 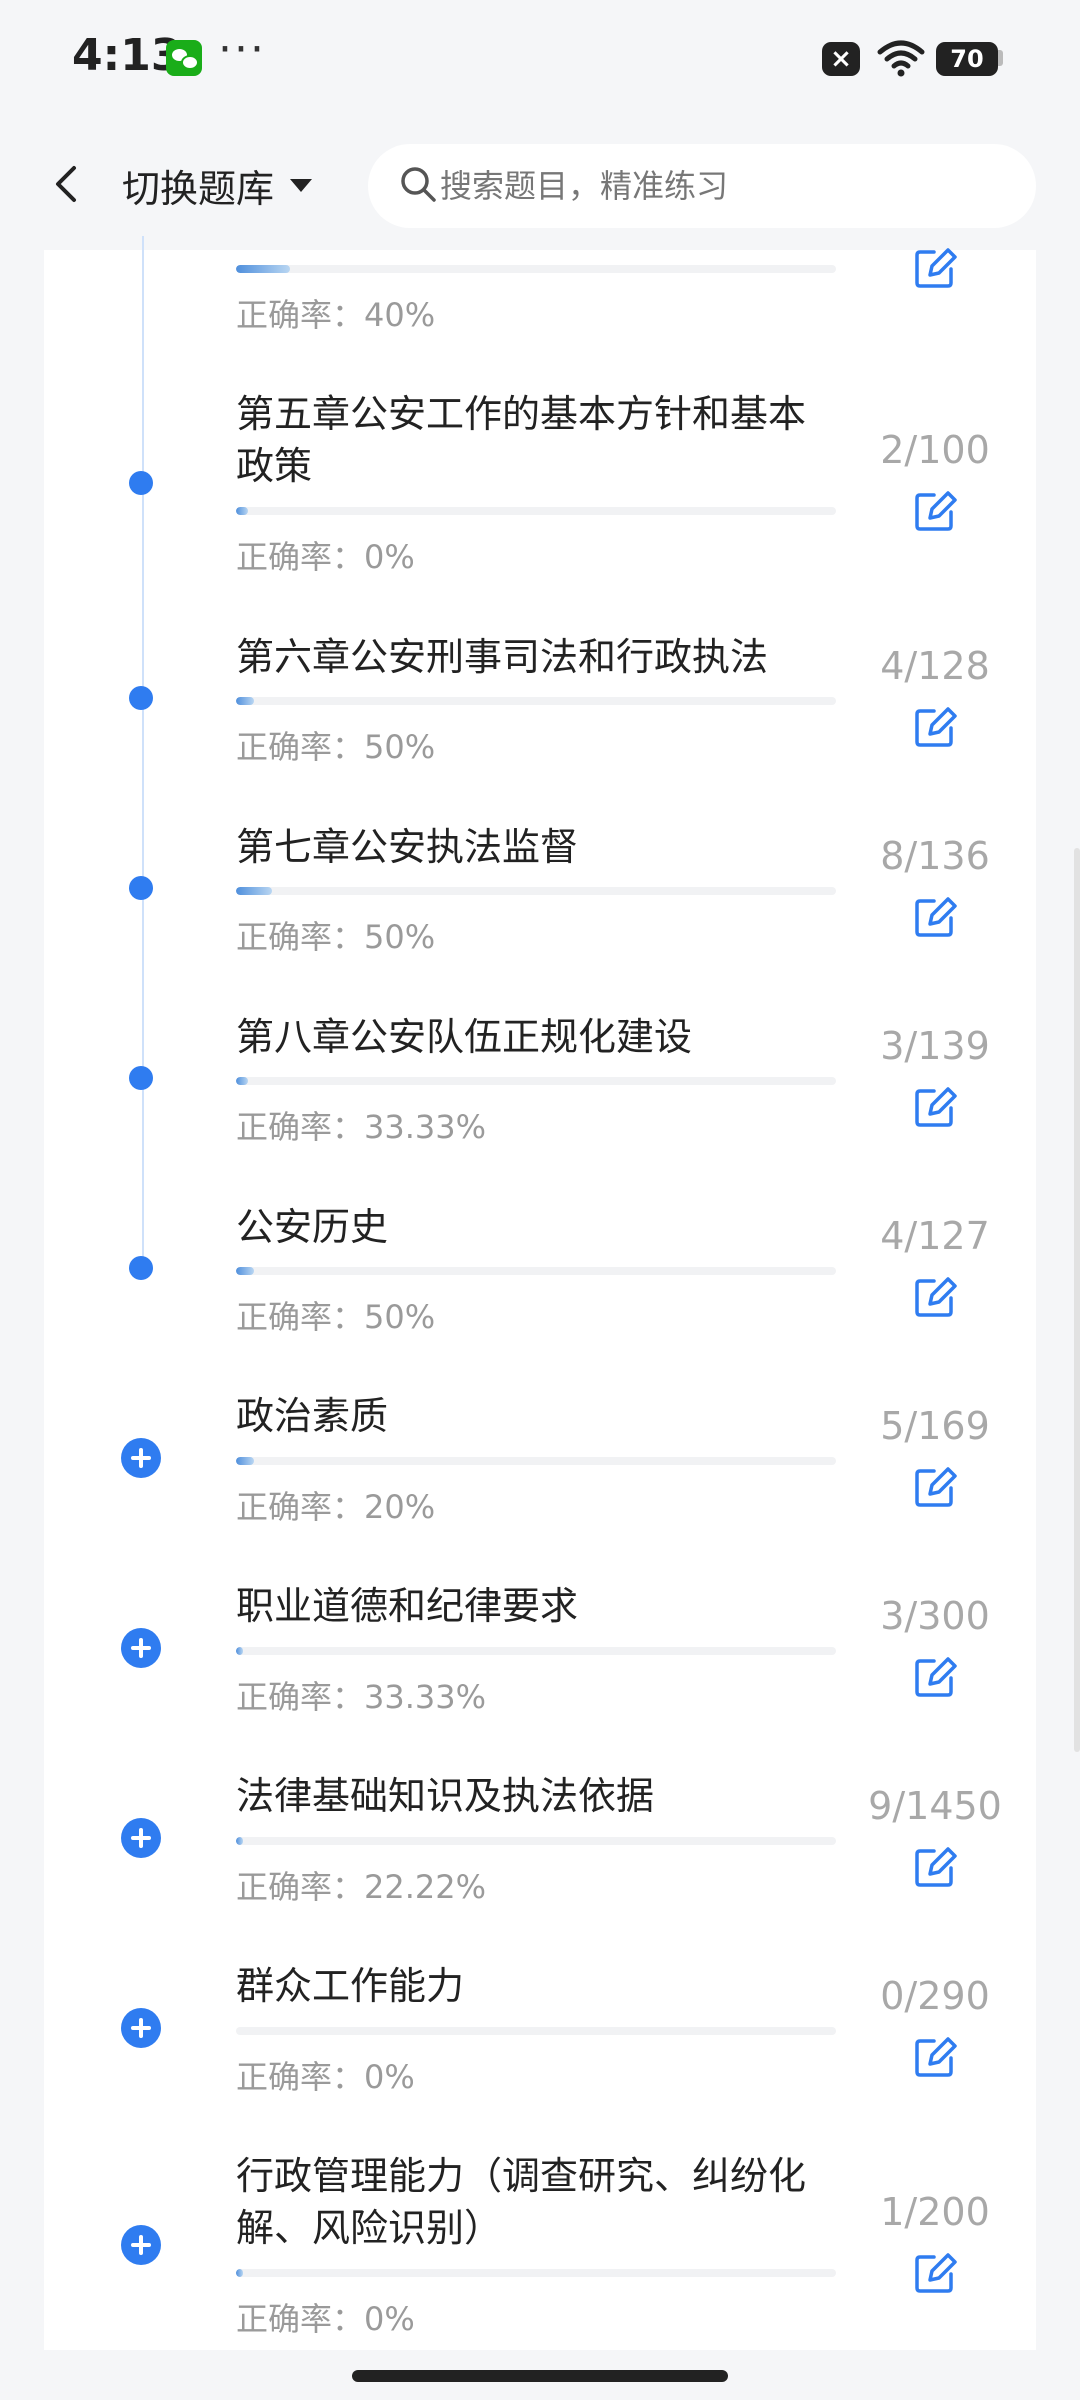 What do you see at coordinates (935, 1806) in the screenshot?
I see `question-count: 9/1450` at bounding box center [935, 1806].